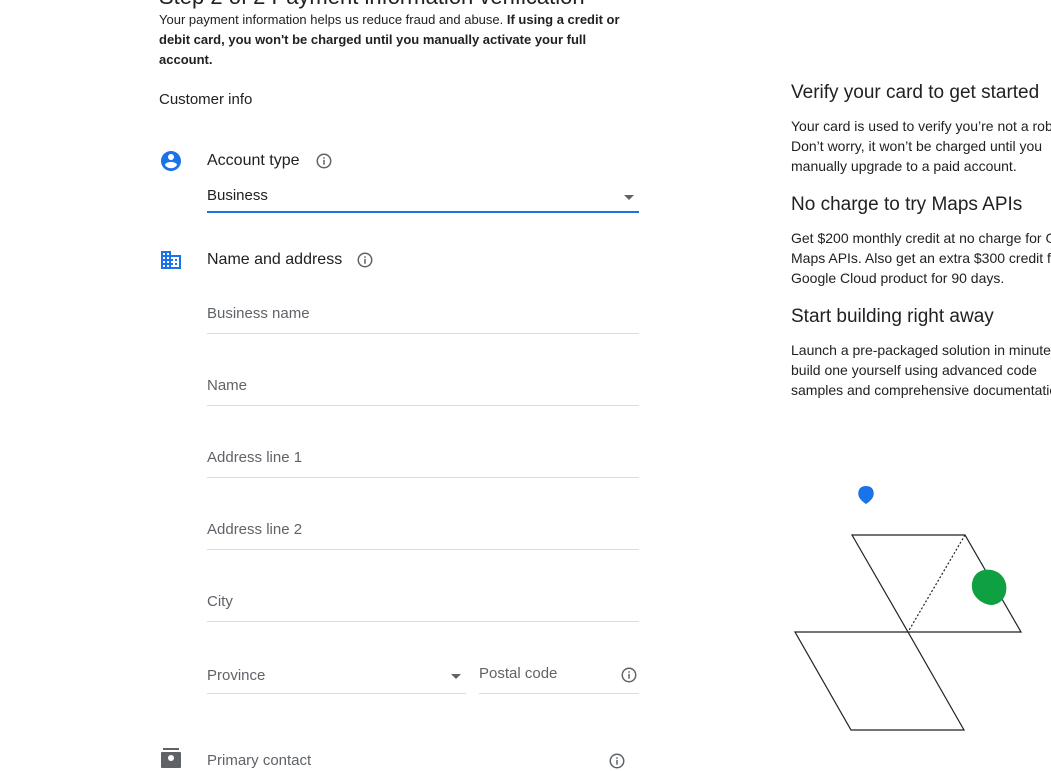 Image resolution: width=1051 pixels, height=771 pixels. I want to click on address-line-2-input, so click(423, 529).